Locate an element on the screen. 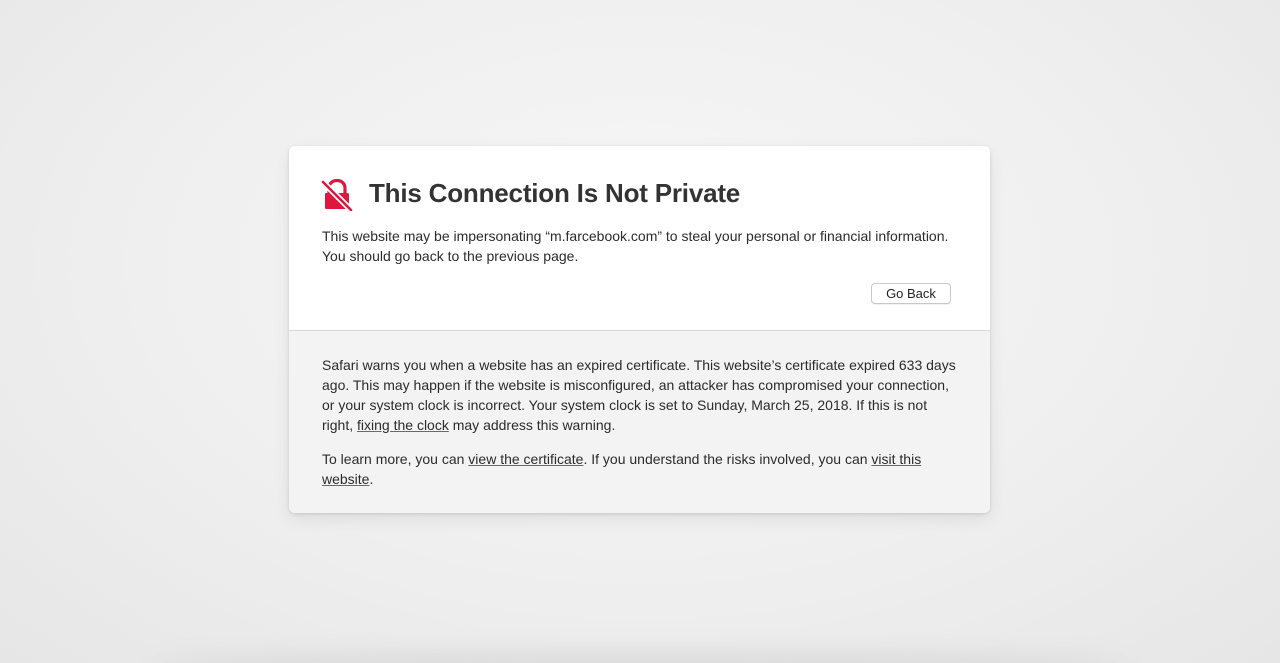 This screenshot has width=1280, height=663. window-bottom-shadow is located at coordinates (640, 660).